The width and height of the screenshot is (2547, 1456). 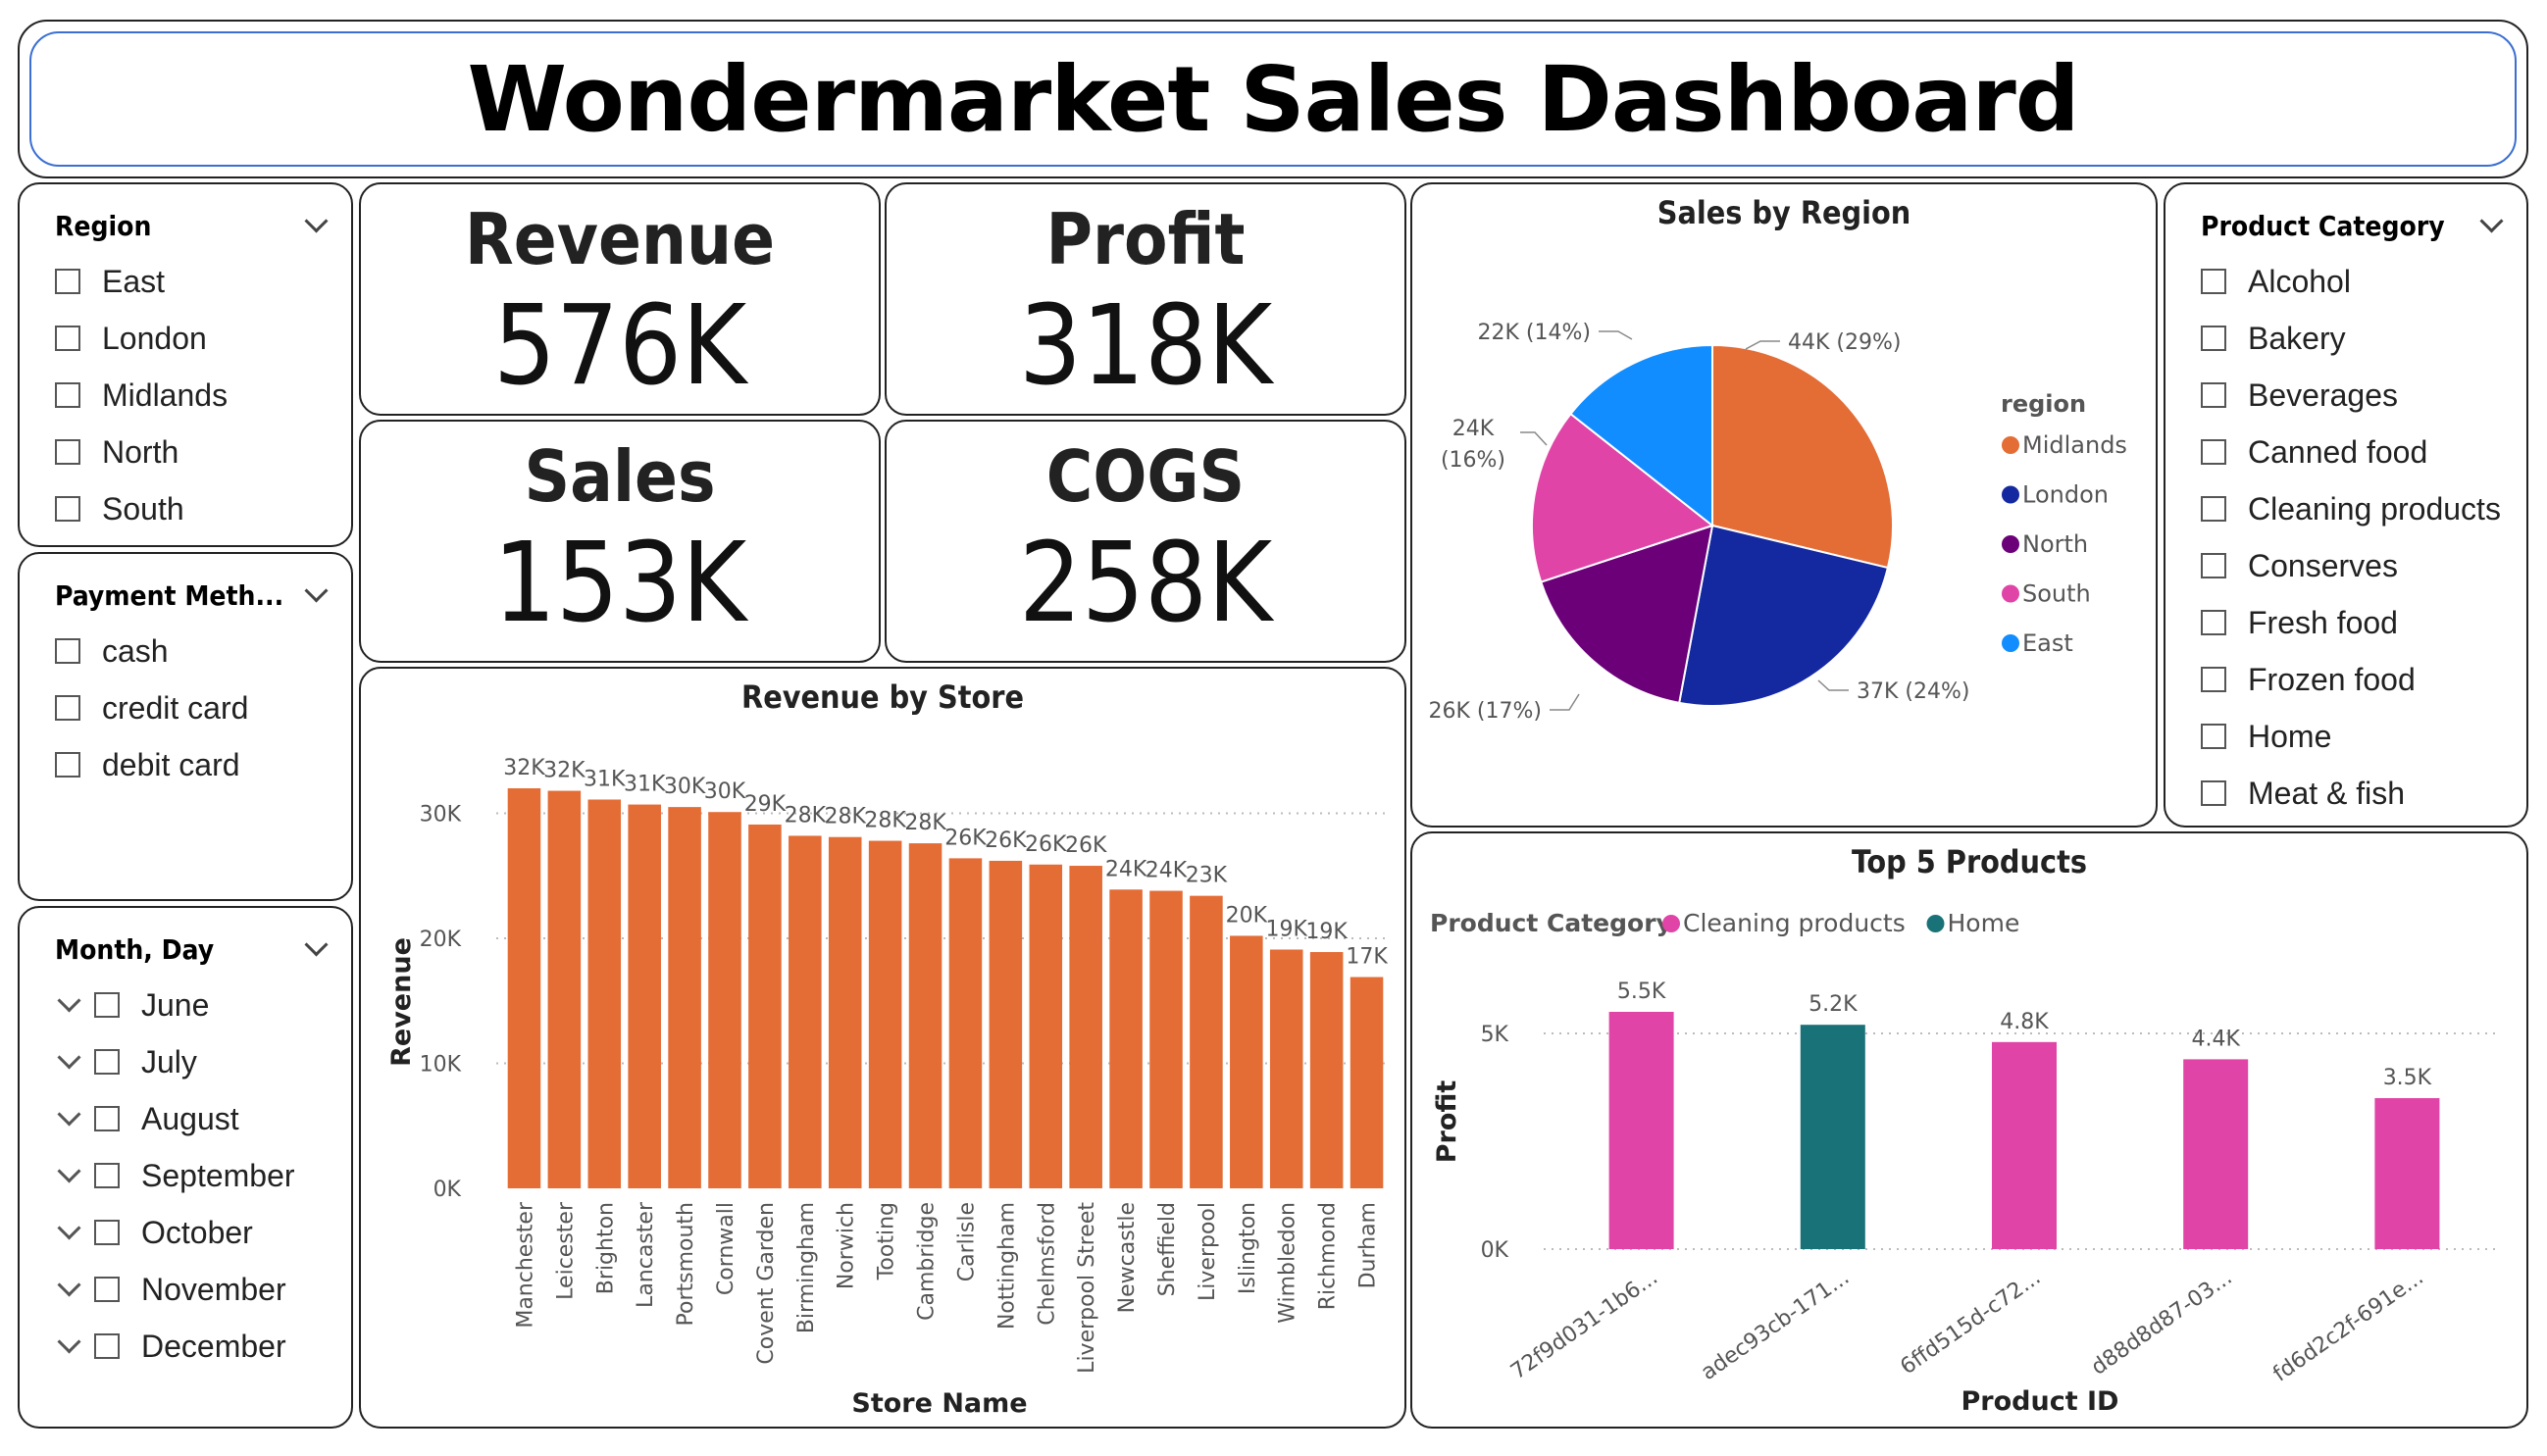 I want to click on x-axis-label: Store Name, so click(x=939, y=1403).